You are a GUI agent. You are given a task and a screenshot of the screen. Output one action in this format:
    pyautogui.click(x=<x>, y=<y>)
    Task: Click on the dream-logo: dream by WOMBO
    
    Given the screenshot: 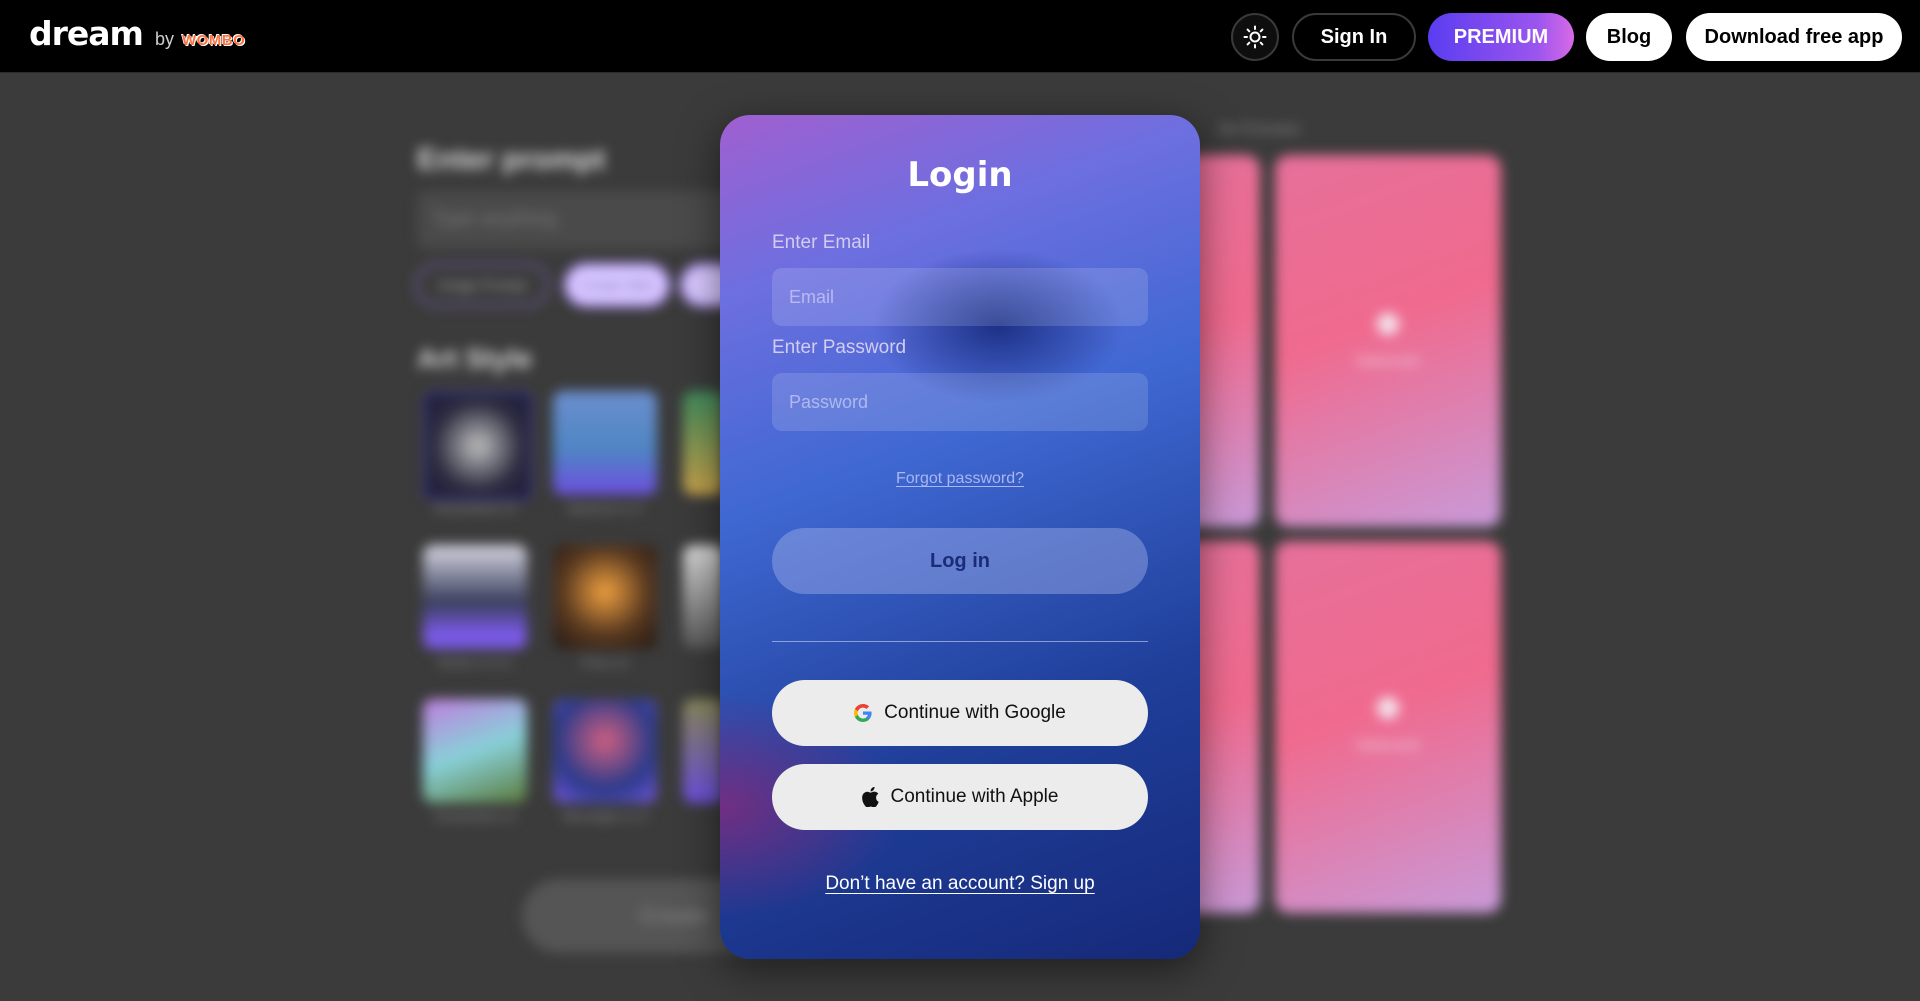 What is the action you would take?
    pyautogui.click(x=137, y=33)
    